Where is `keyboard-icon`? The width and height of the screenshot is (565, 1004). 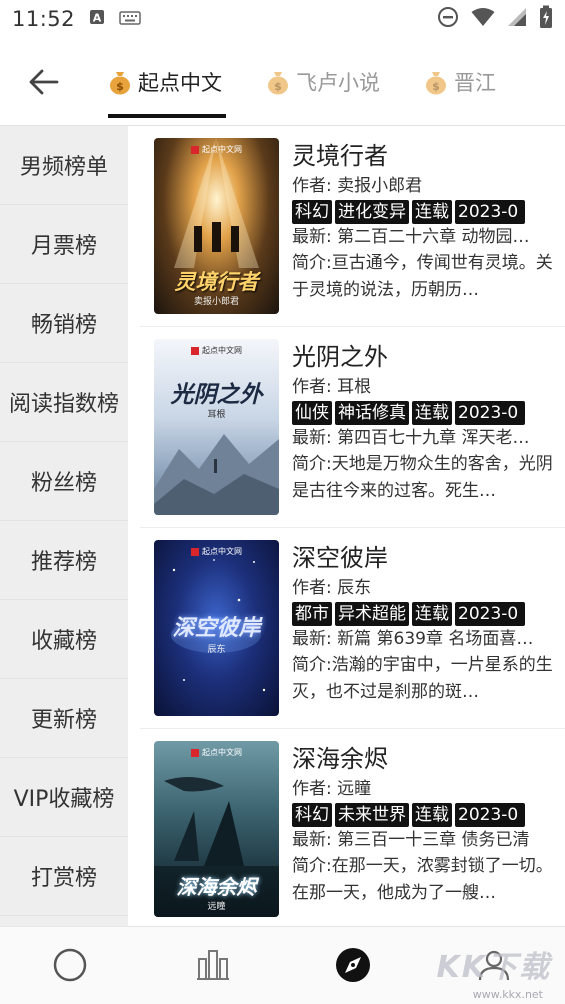
keyboard-icon is located at coordinates (130, 19).